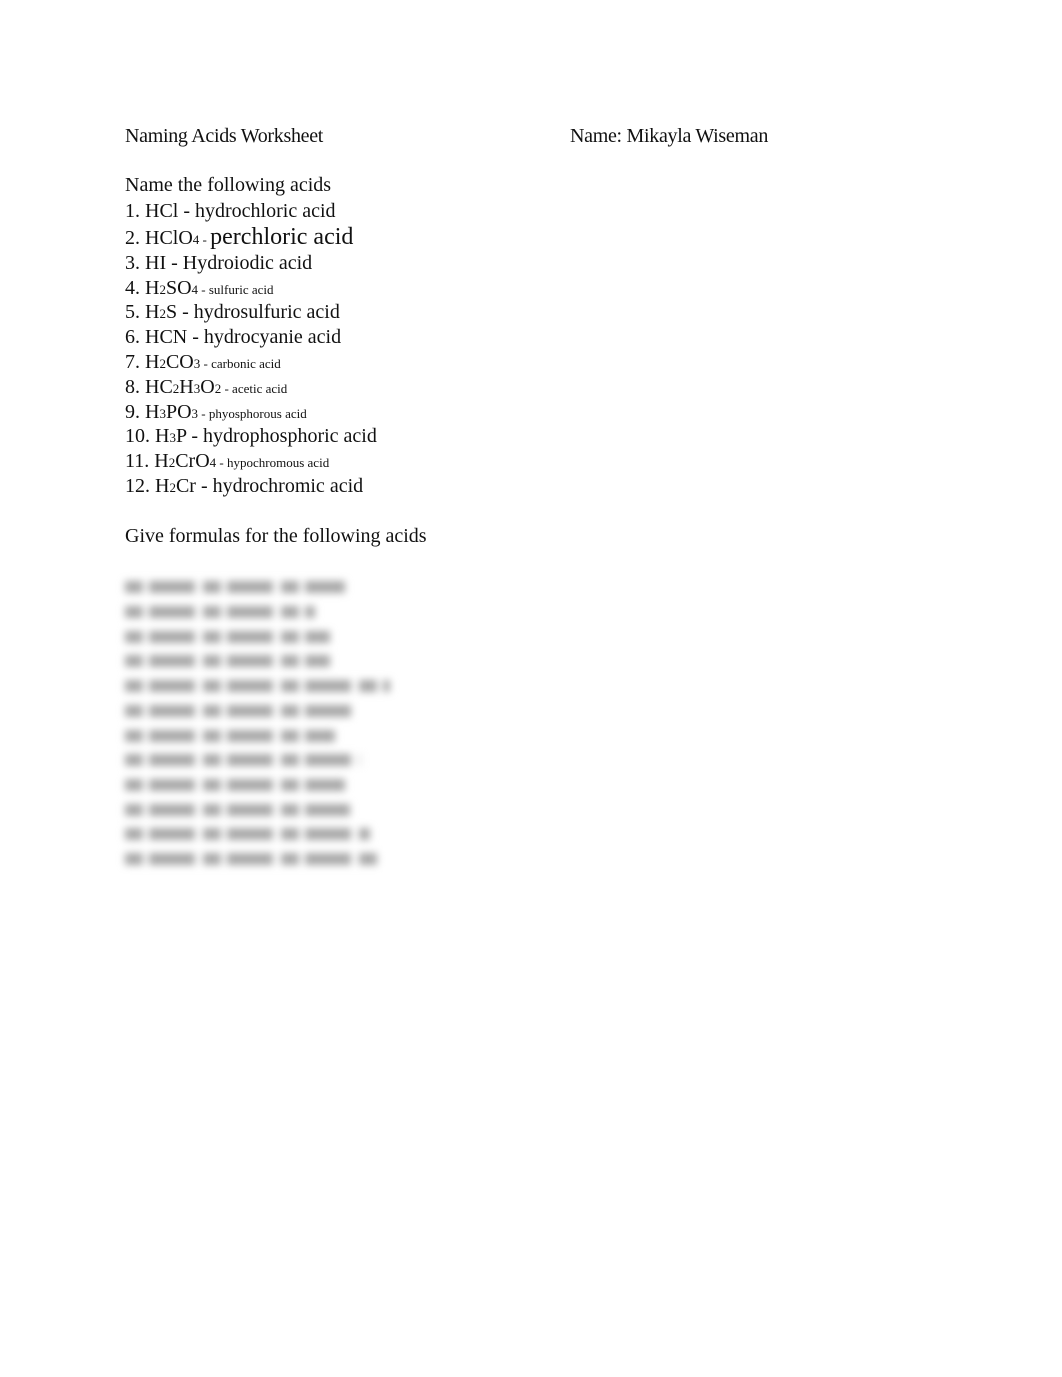  What do you see at coordinates (135, 211) in the screenshot?
I see `item-number: 1.` at bounding box center [135, 211].